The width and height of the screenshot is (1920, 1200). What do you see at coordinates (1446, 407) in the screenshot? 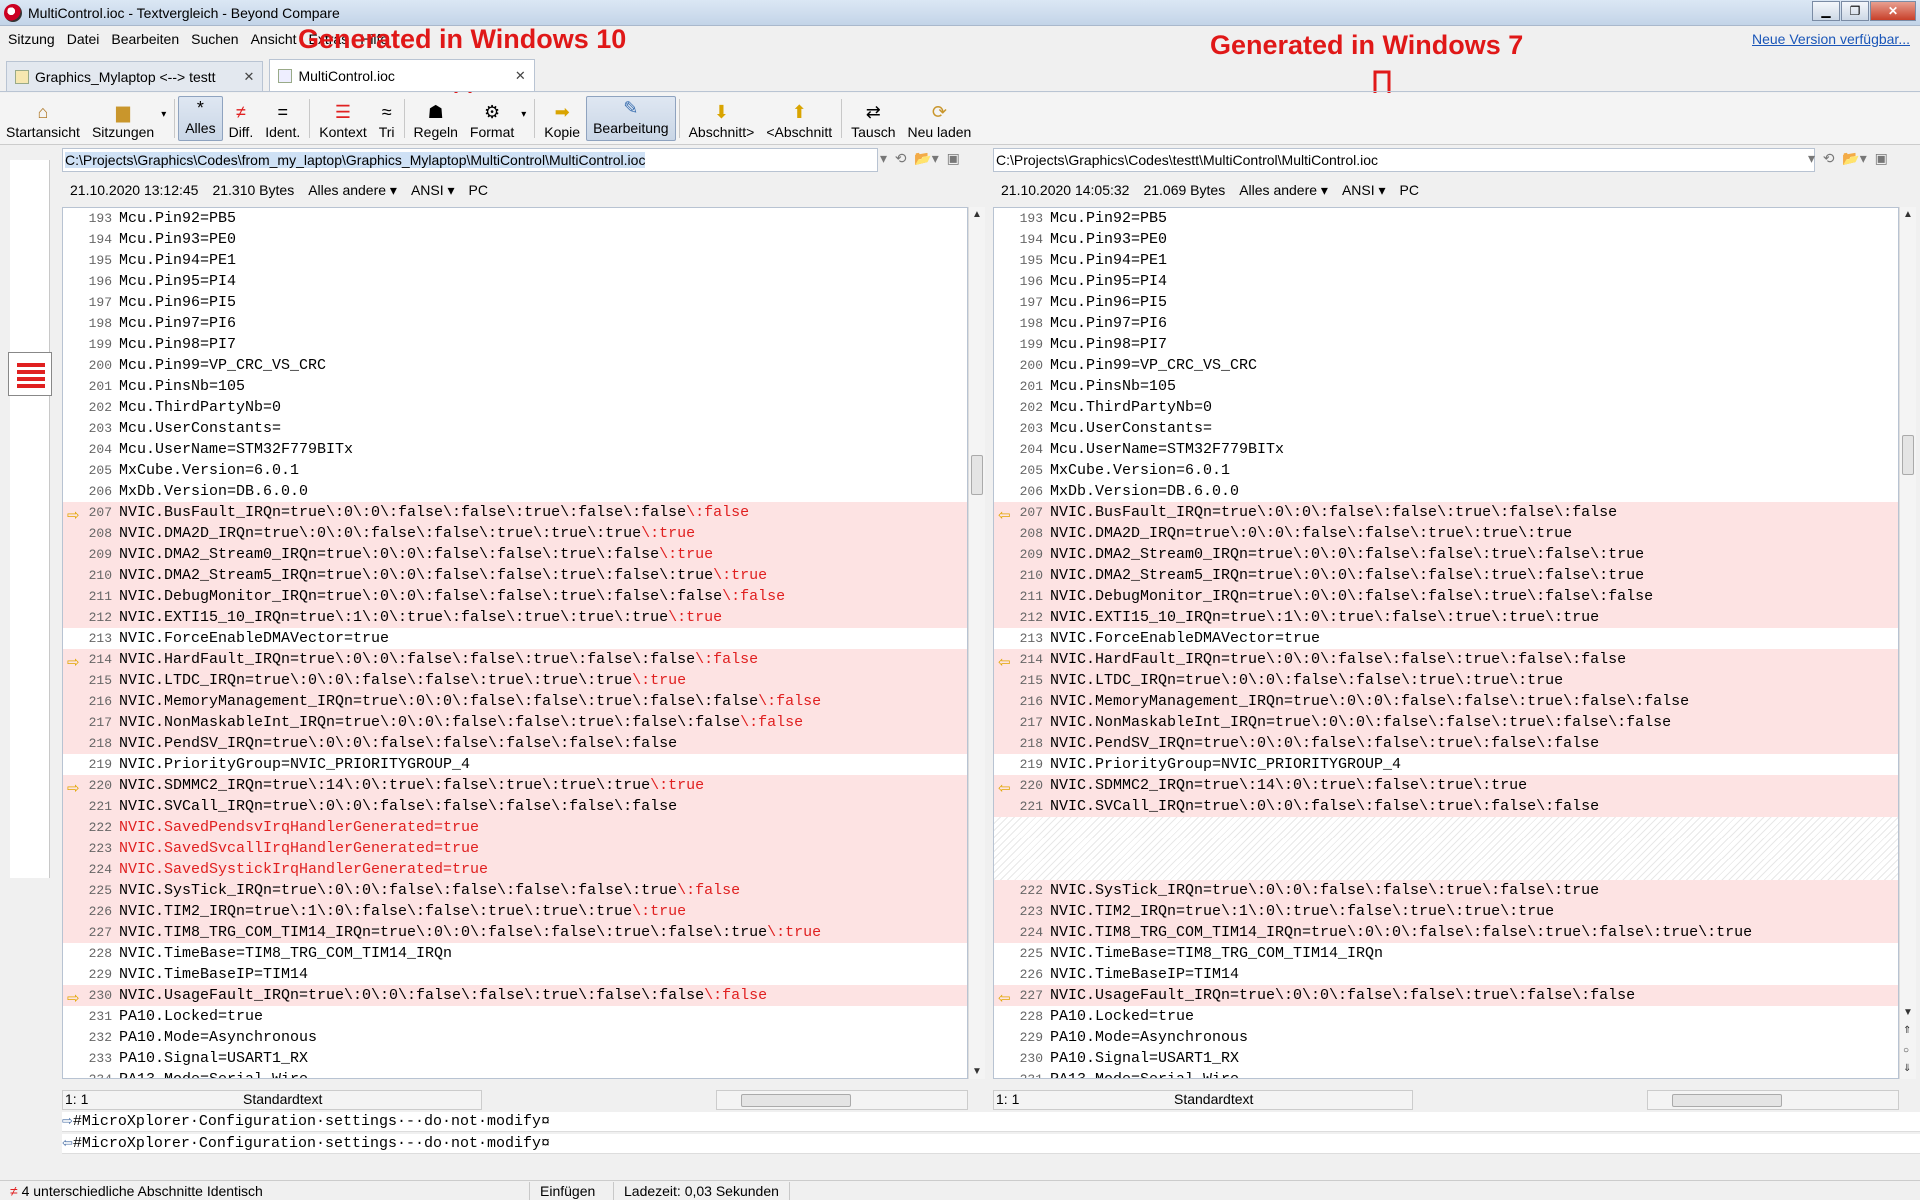
I see `text-line: 202 Mcu.ThirdPartyNb=0` at bounding box center [1446, 407].